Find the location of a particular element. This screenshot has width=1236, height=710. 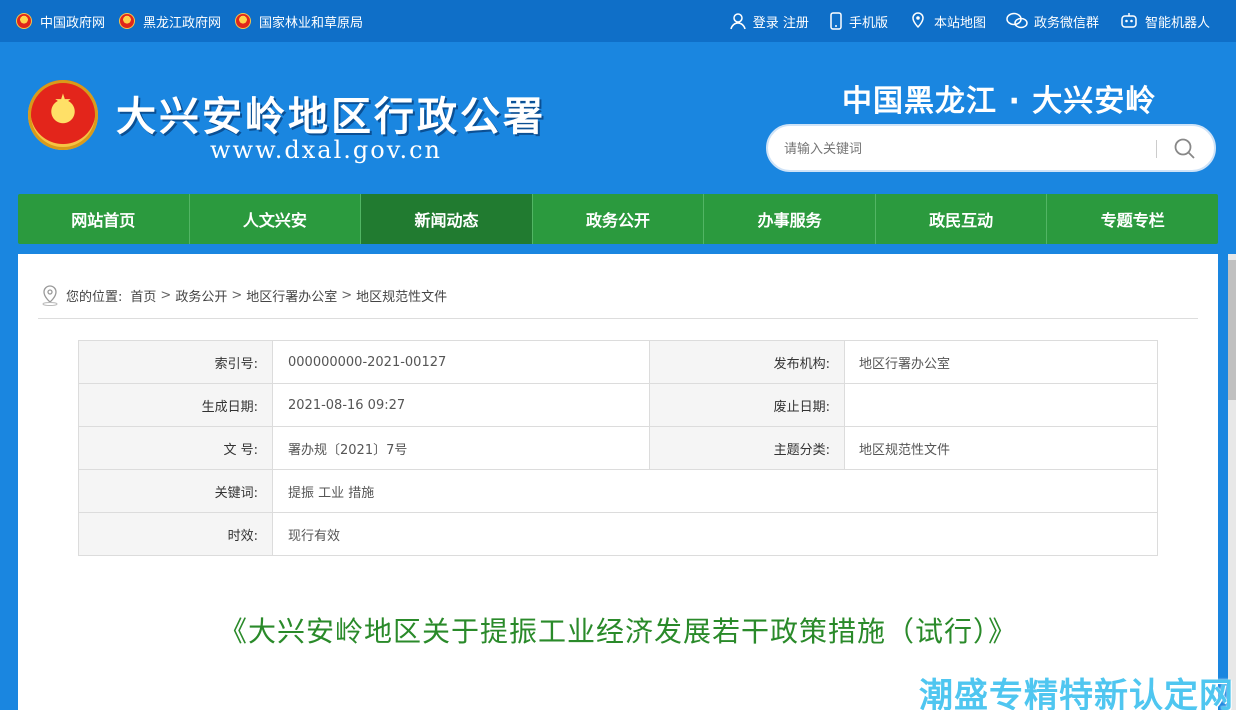

link-heilongjiang-gov: 黑龙江政府网 is located at coordinates (170, 21).